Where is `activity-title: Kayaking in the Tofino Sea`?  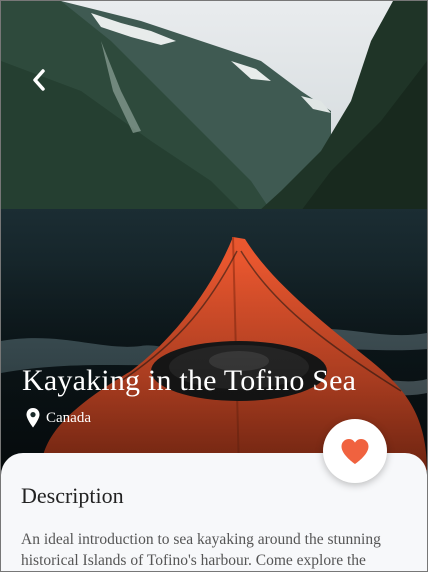
activity-title: Kayaking in the Tofino Sea is located at coordinates (189, 380).